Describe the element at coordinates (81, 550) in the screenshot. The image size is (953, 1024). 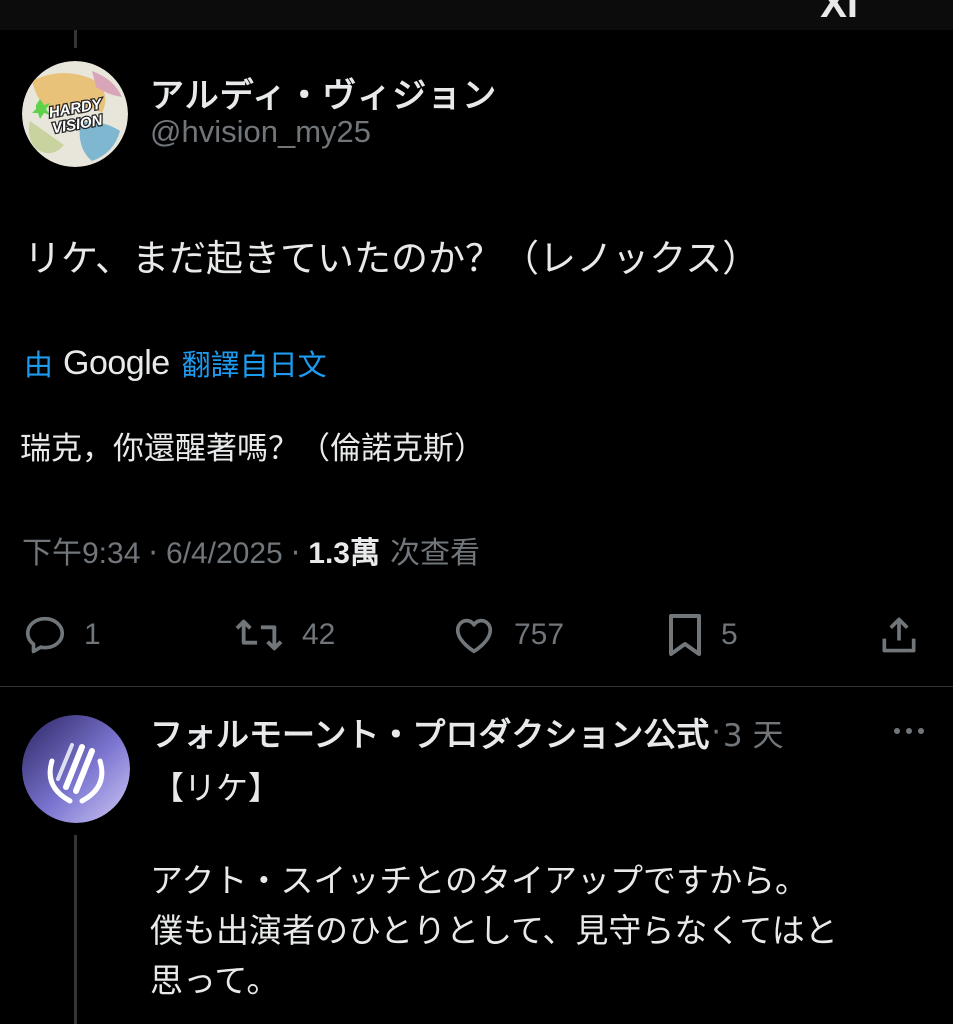
I see `post-time: 下午9:34` at that location.